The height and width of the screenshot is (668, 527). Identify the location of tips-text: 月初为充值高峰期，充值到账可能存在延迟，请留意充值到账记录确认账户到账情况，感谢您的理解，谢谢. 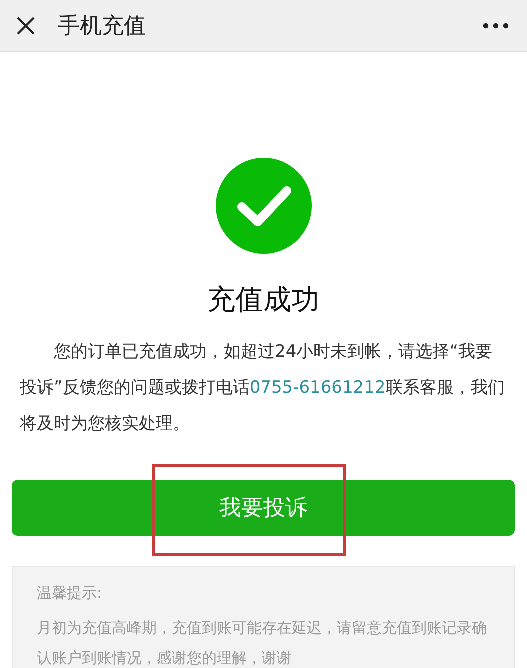
(262, 643).